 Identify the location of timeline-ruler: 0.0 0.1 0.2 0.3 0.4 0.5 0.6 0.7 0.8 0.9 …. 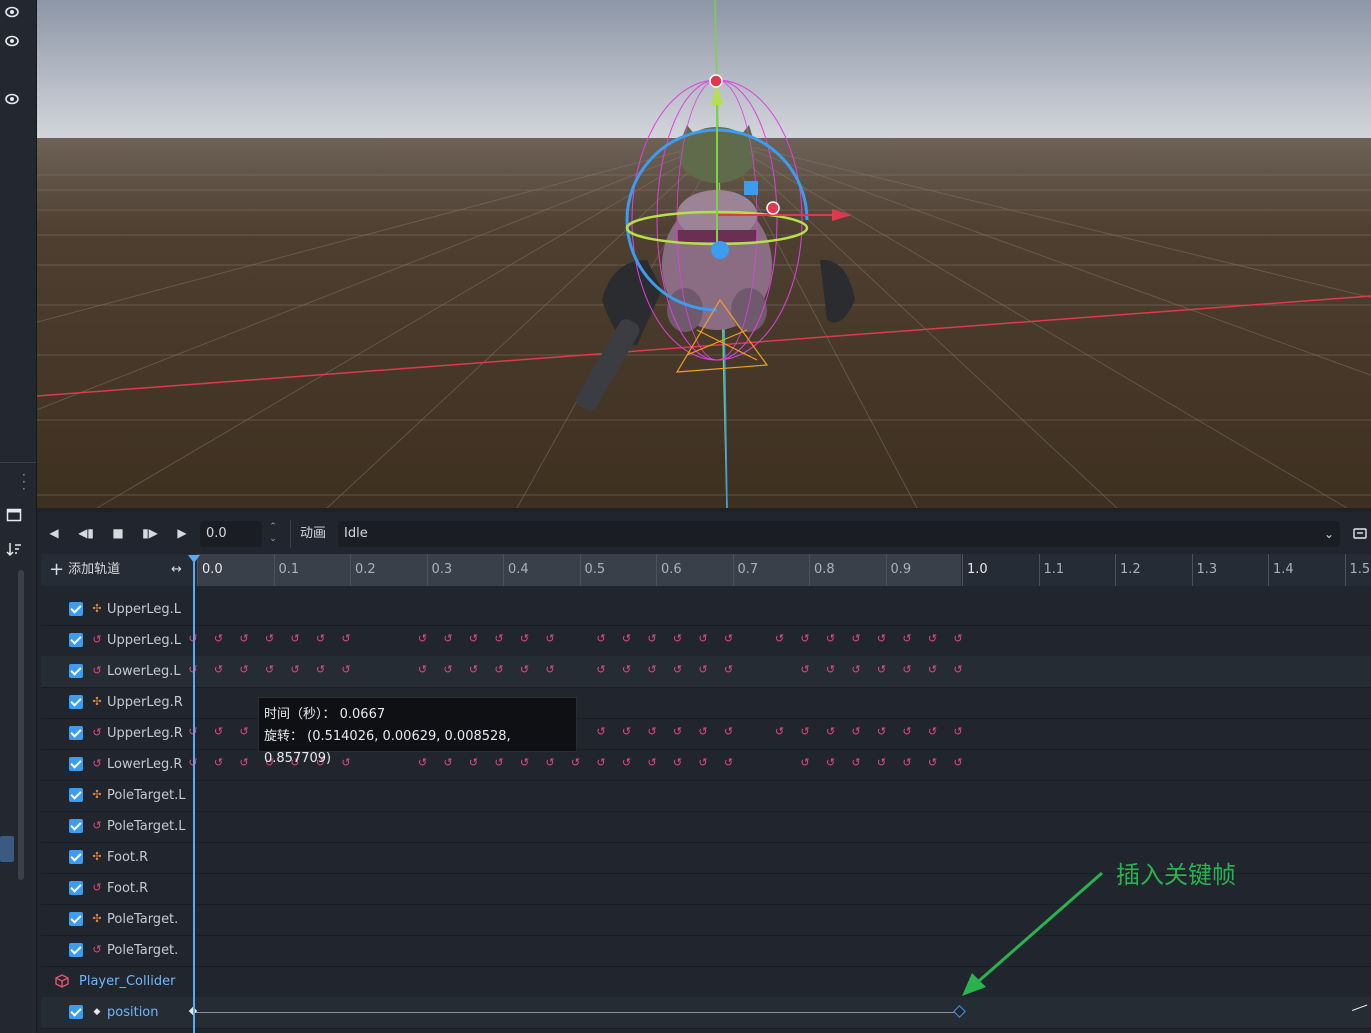
(784, 570).